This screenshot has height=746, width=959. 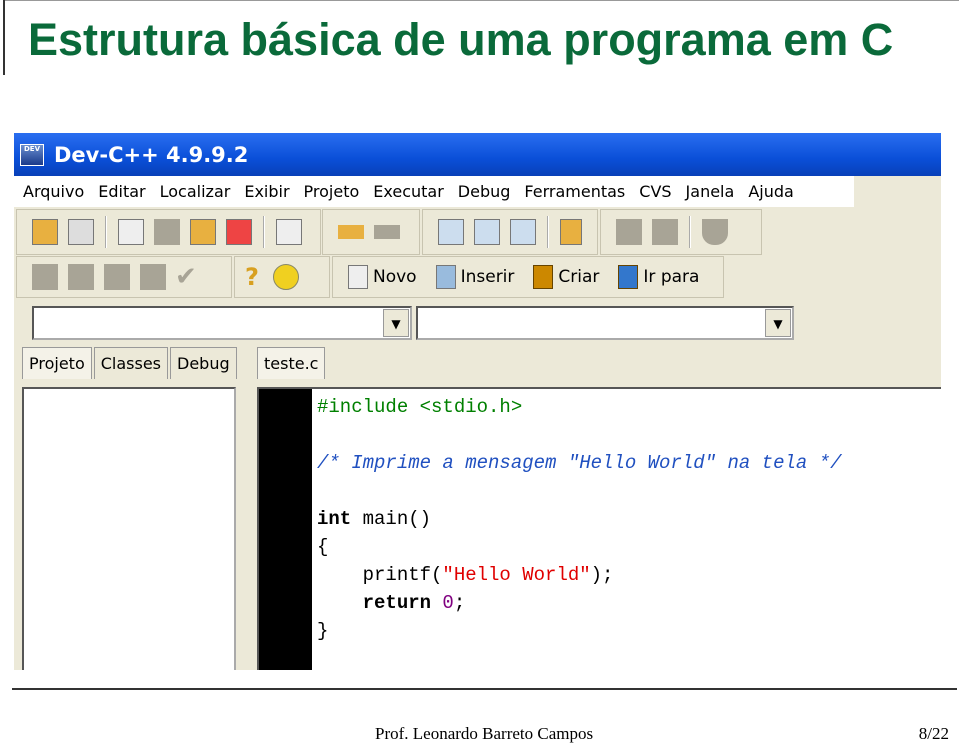 What do you see at coordinates (45, 232) in the screenshot?
I see `open-project-icon` at bounding box center [45, 232].